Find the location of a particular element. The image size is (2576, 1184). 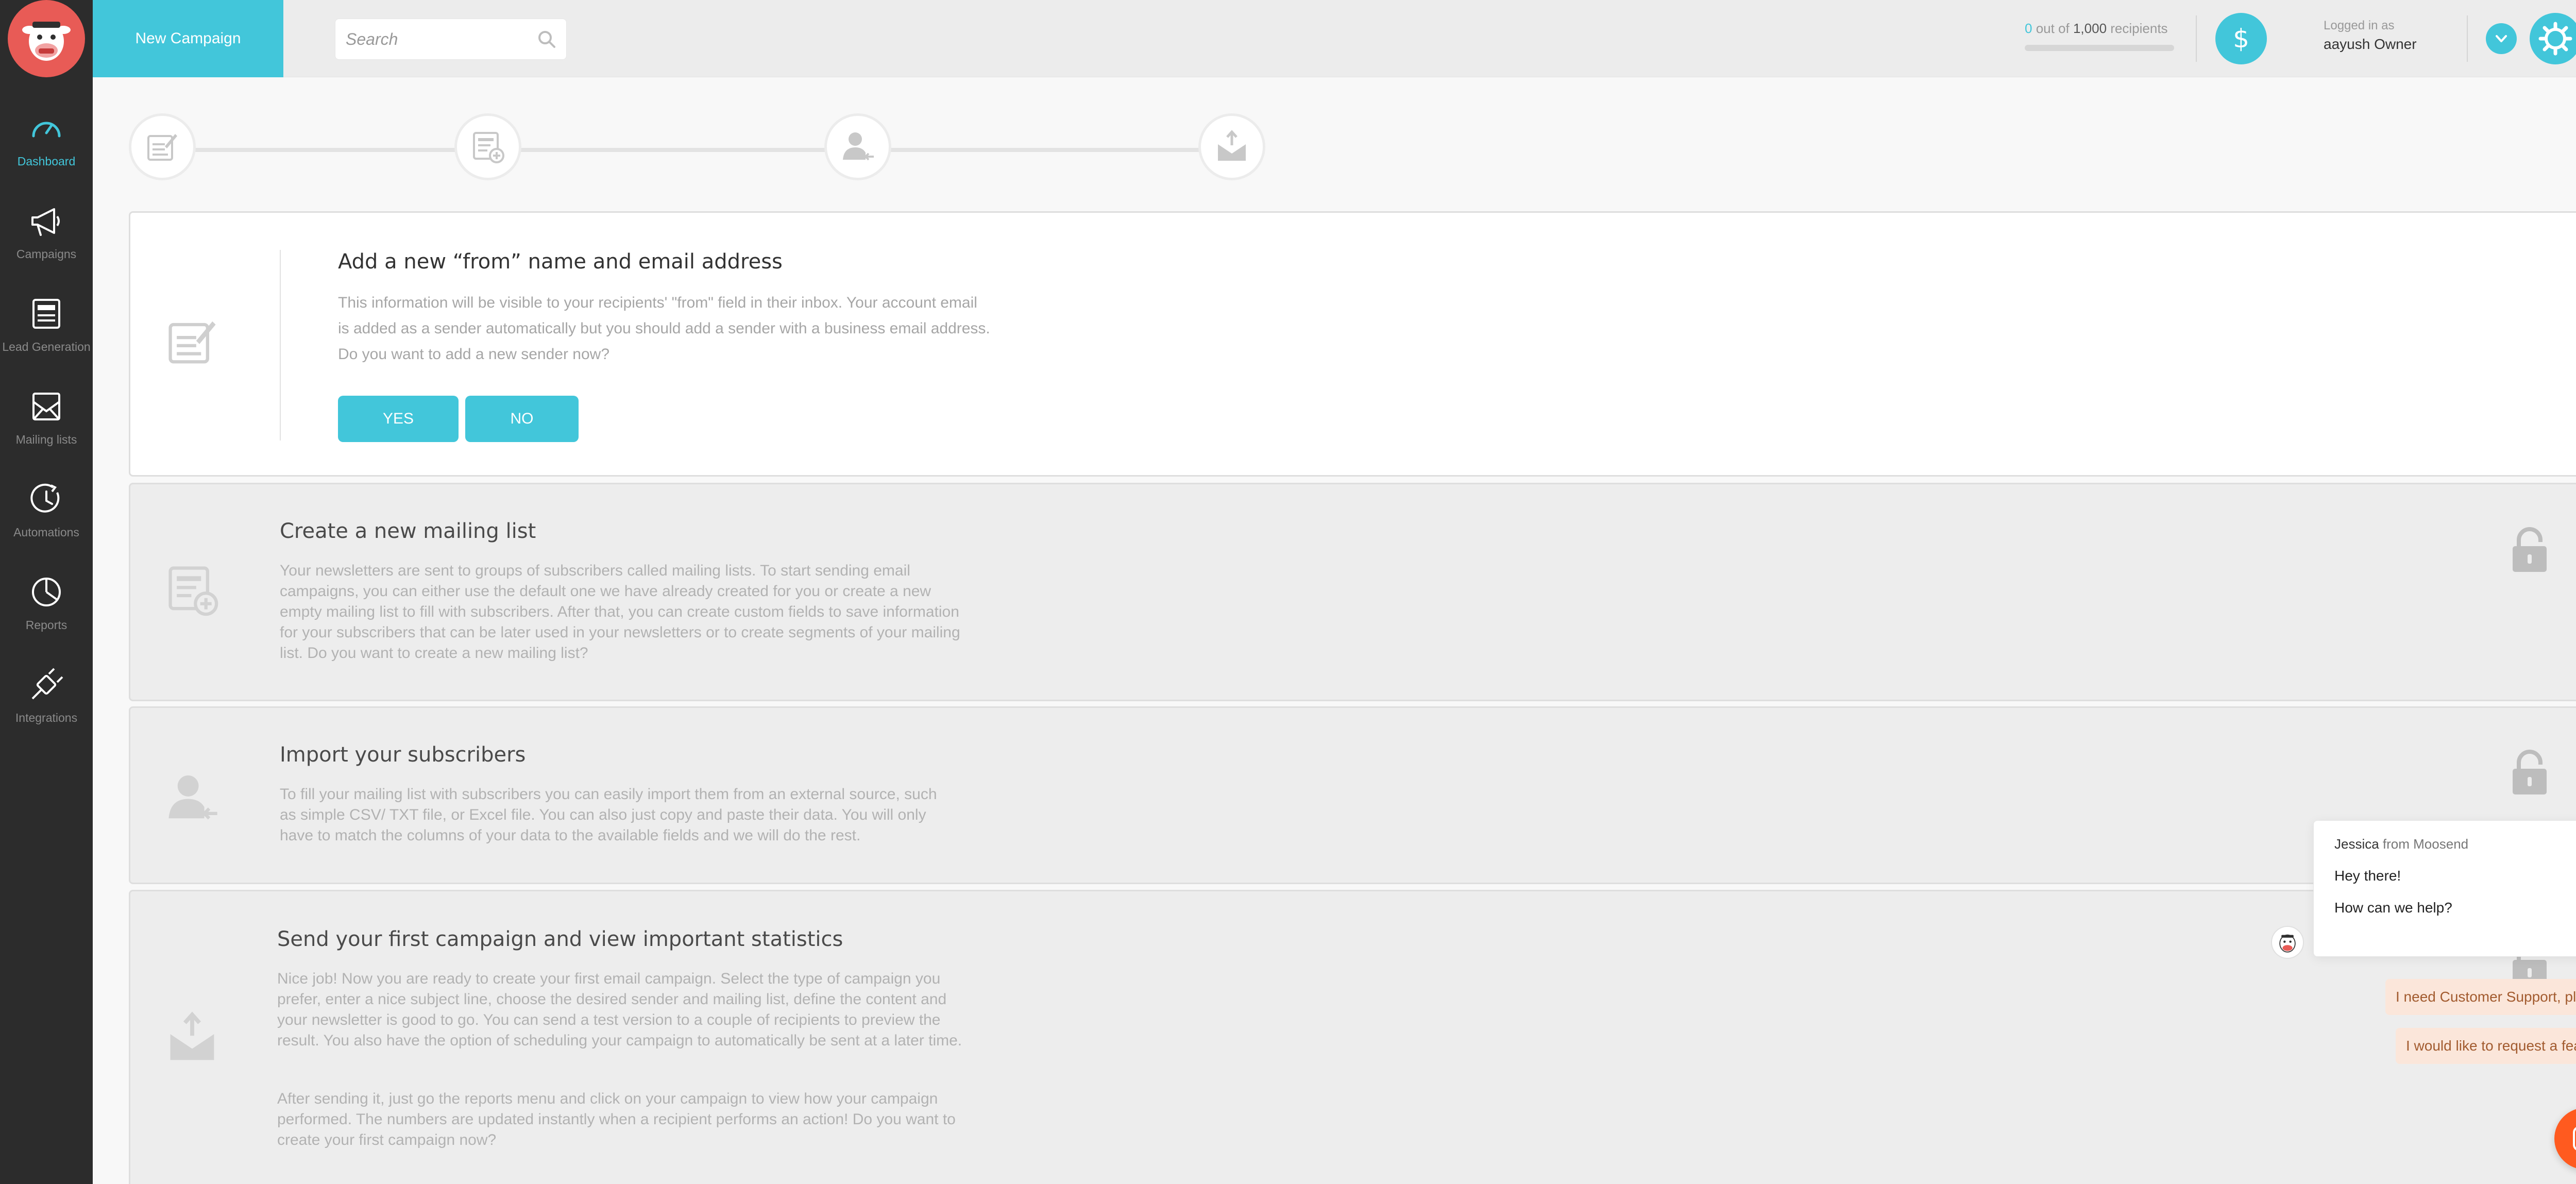

recipients-total: 1,000 is located at coordinates (2090, 28).